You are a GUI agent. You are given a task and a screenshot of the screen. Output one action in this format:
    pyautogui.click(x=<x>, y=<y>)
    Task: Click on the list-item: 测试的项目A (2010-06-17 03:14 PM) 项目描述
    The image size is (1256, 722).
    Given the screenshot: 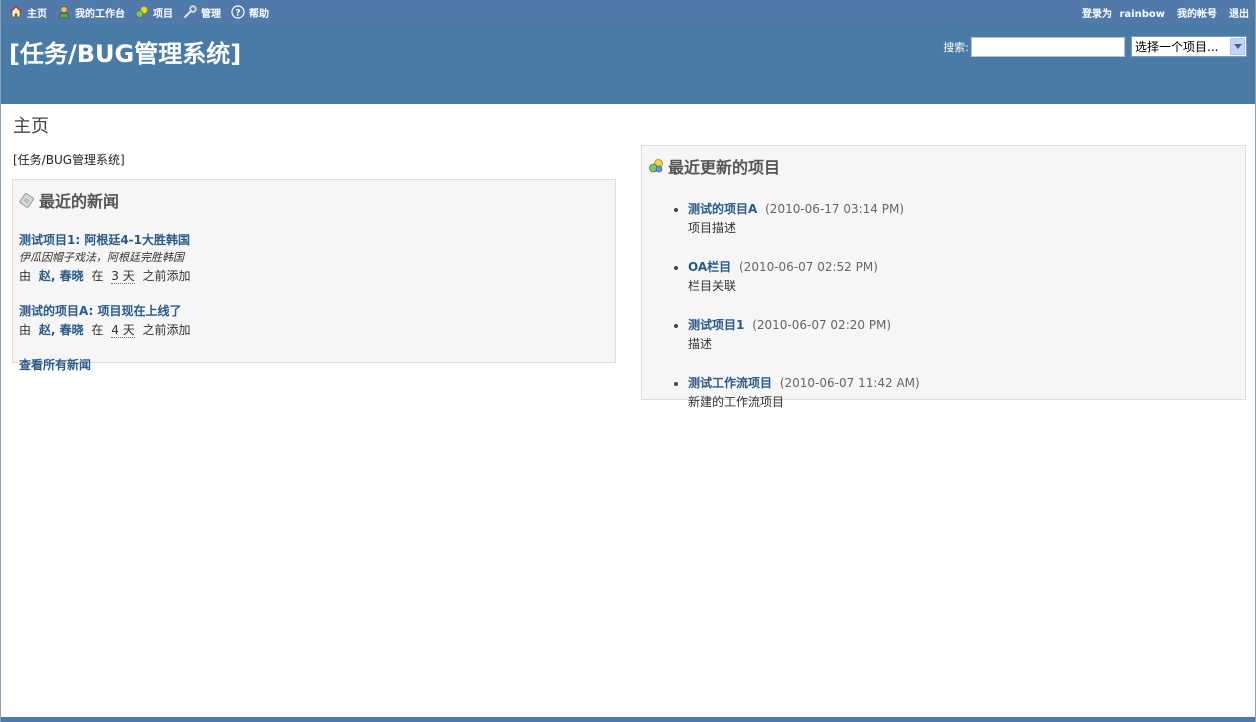 What is the action you would take?
    pyautogui.click(x=966, y=218)
    